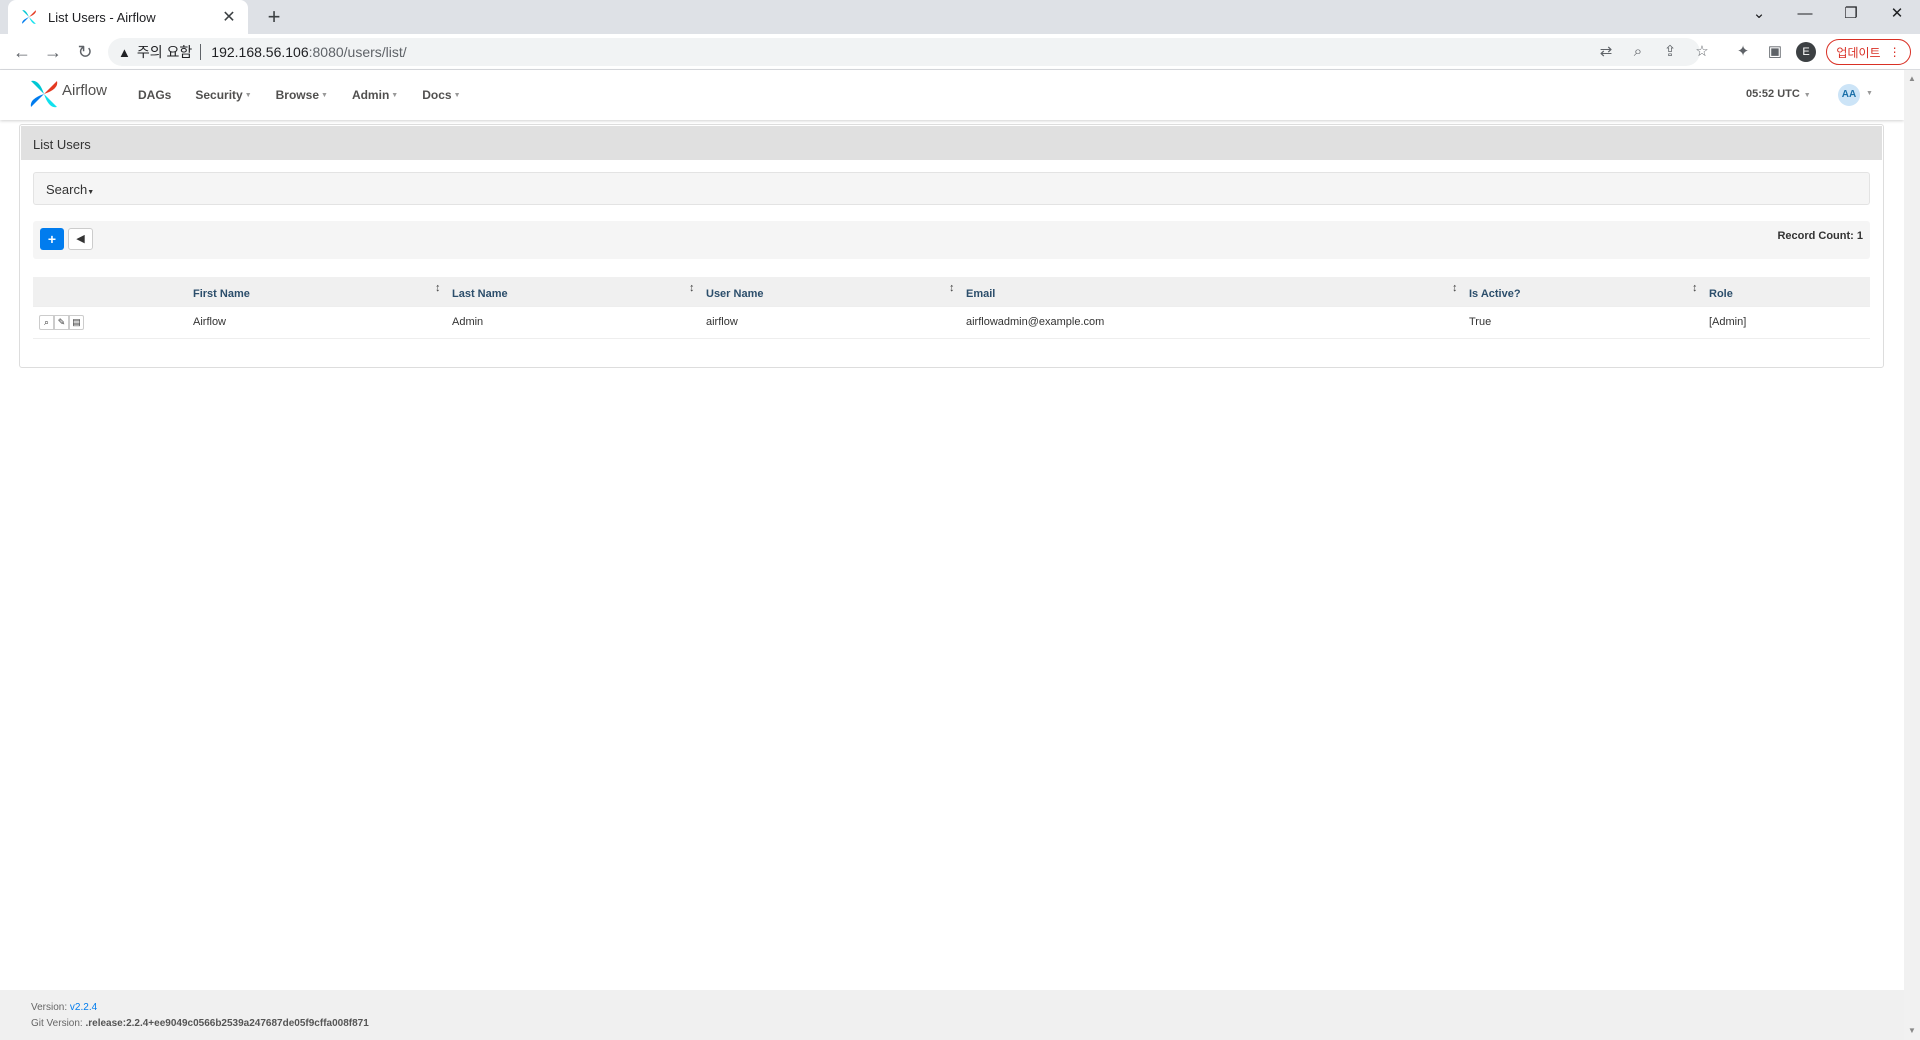 The image size is (1920, 1040). What do you see at coordinates (951, 188) in the screenshot?
I see `search-filter-bar: Search▼` at bounding box center [951, 188].